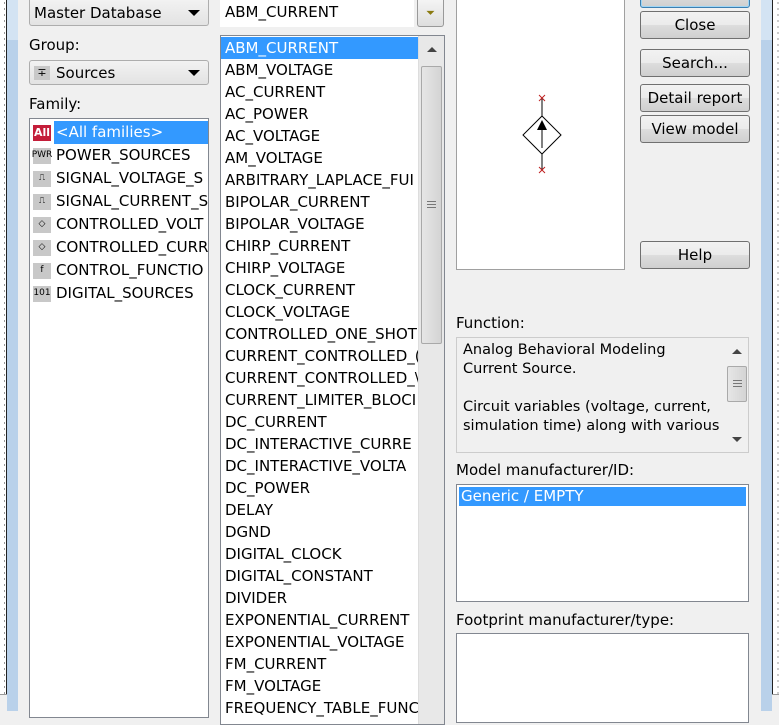 The image size is (779, 725). I want to click on help-button: Help, so click(695, 255).